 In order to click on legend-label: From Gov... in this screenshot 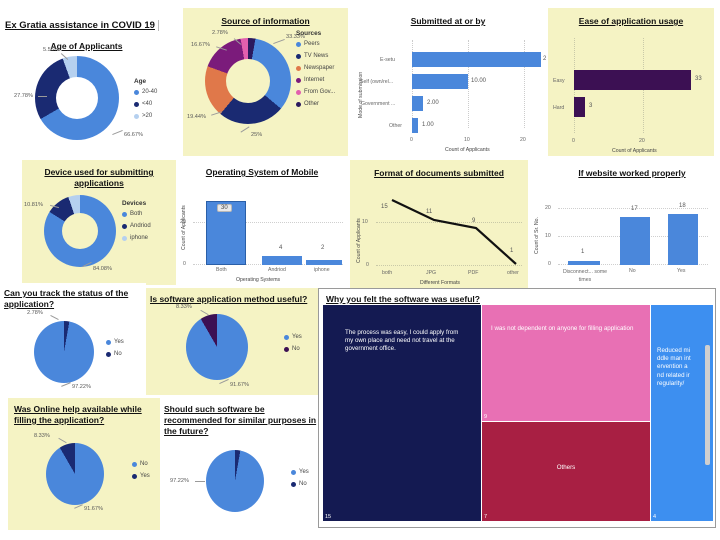, I will do `click(320, 92)`.